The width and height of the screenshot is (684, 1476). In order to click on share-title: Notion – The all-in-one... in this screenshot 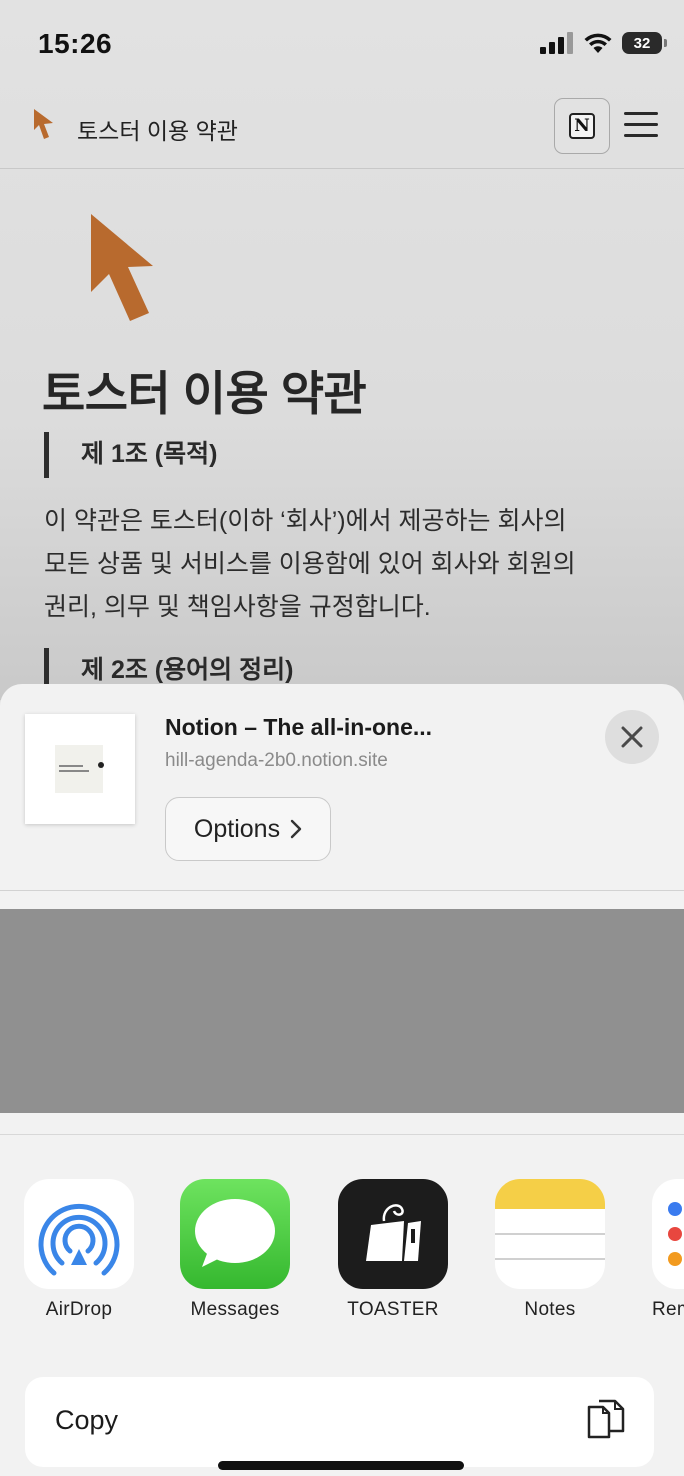, I will do `click(299, 727)`.